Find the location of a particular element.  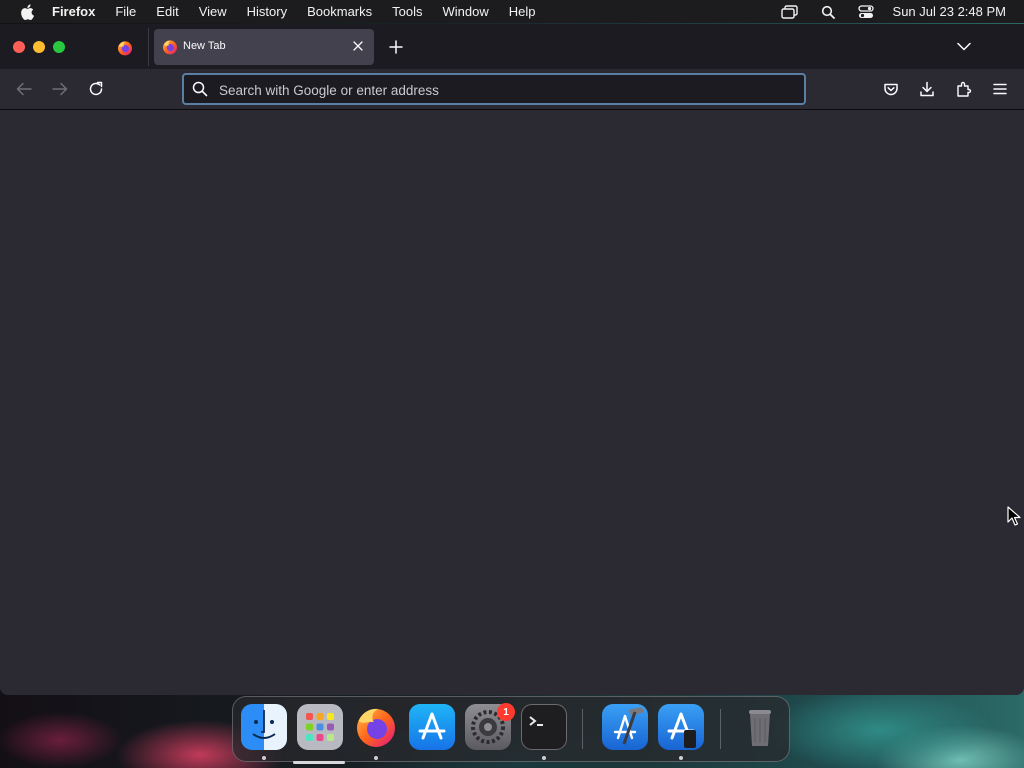

arrow-right-icon is located at coordinates (60, 89).